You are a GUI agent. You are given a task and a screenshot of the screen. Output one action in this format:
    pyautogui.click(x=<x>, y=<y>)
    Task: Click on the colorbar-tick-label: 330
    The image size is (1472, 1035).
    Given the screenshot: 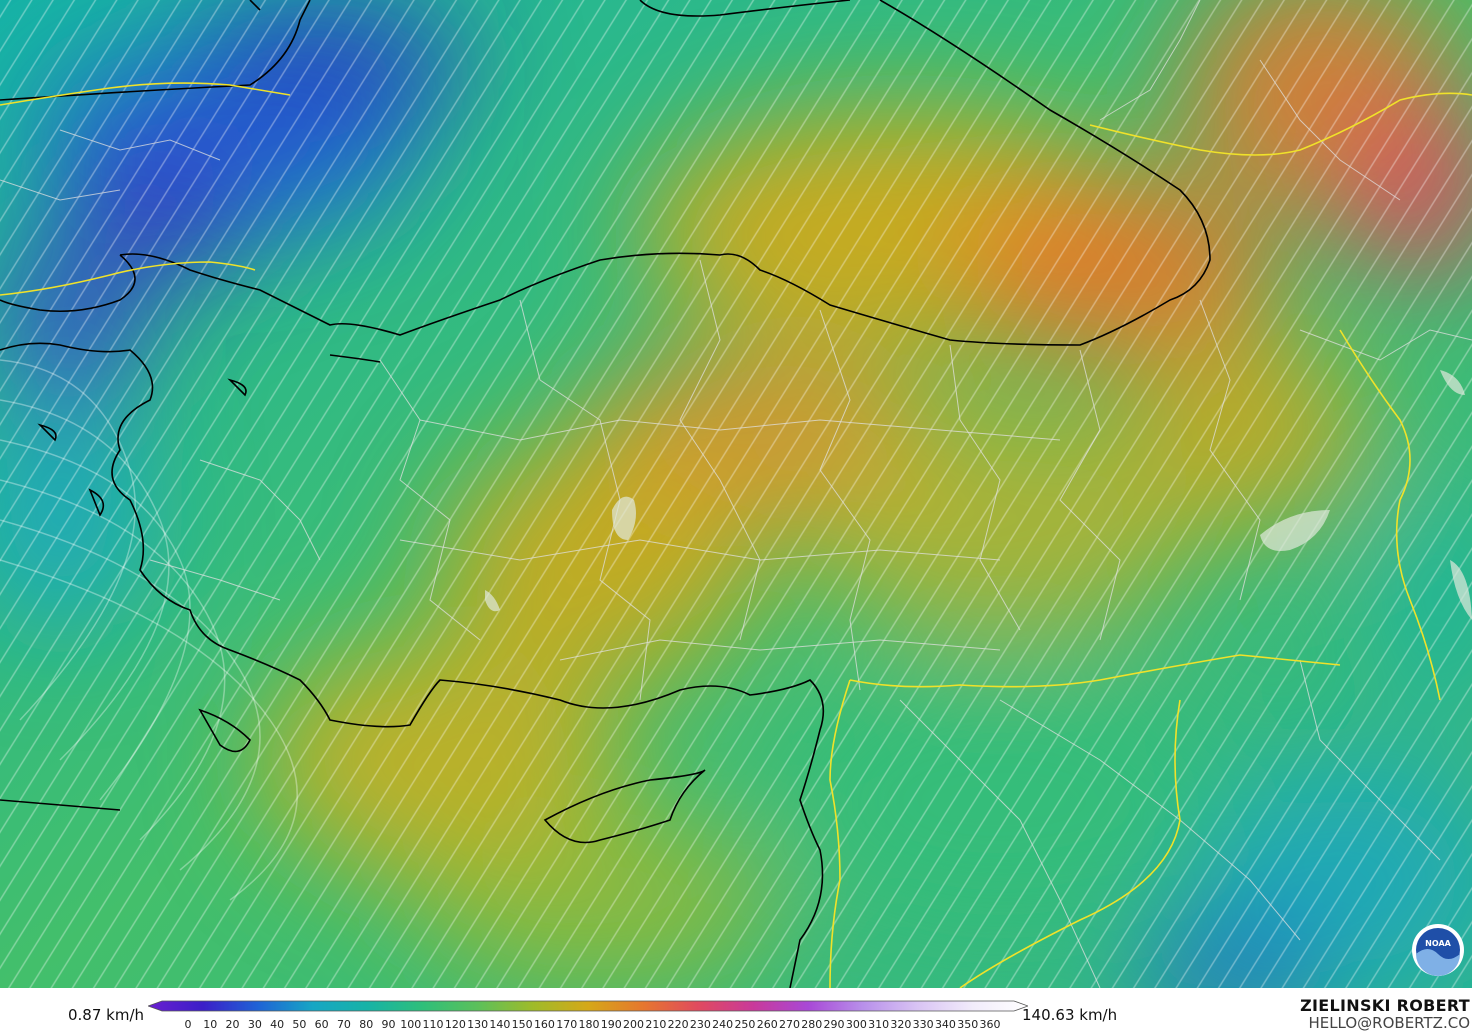 What is the action you would take?
    pyautogui.click(x=923, y=1024)
    